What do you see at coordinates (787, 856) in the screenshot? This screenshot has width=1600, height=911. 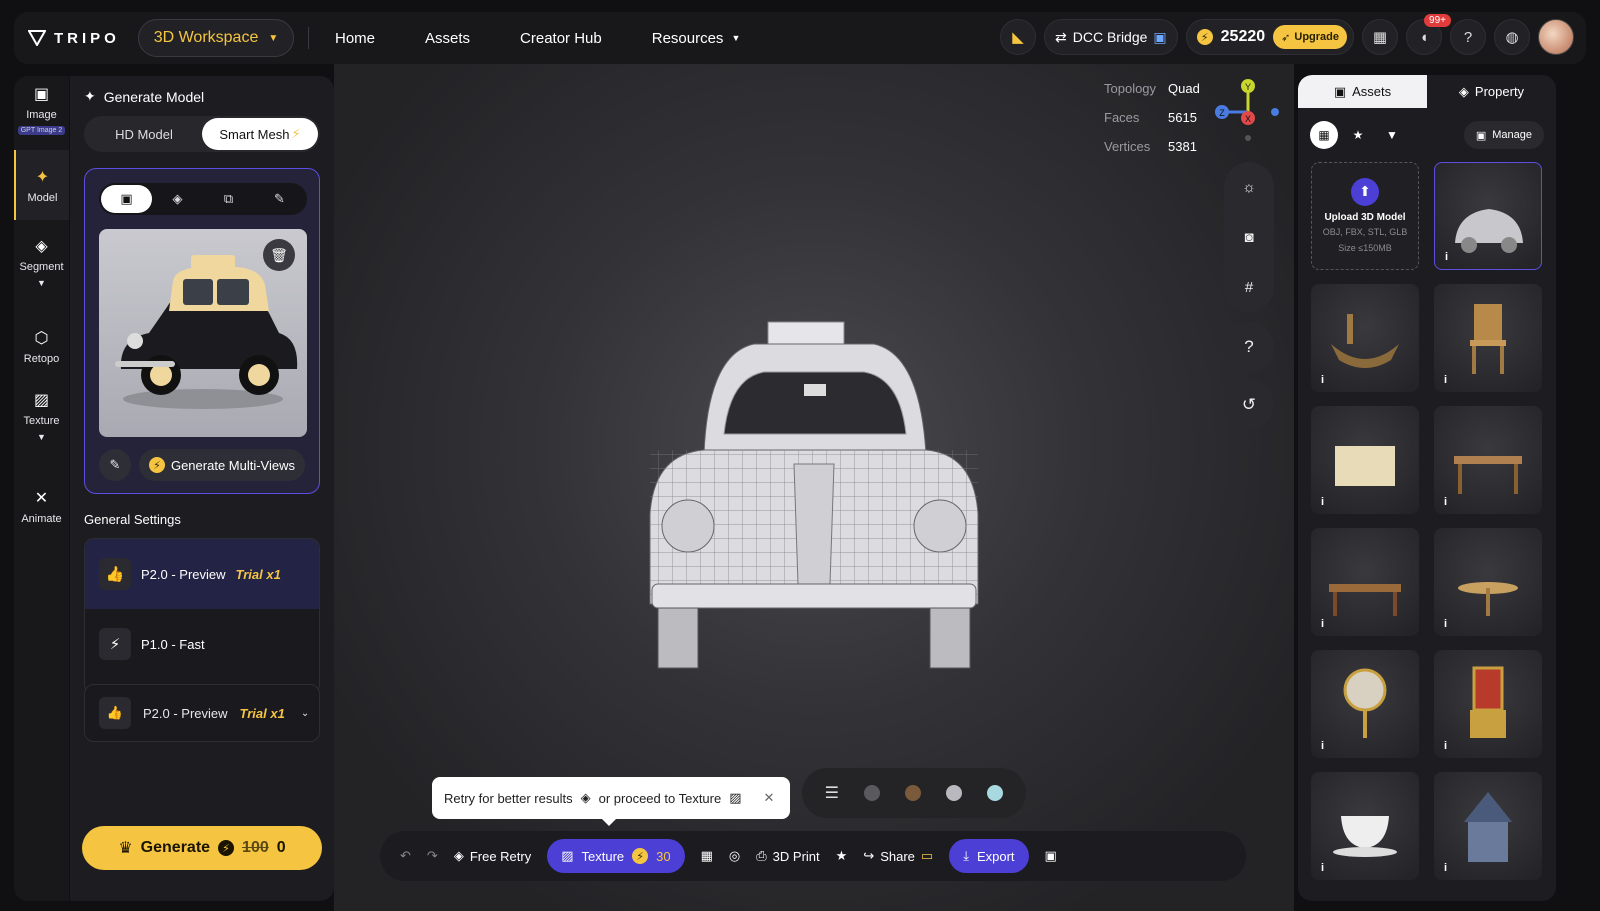 I see `3d-print-button: ⎙ 3D Print` at bounding box center [787, 856].